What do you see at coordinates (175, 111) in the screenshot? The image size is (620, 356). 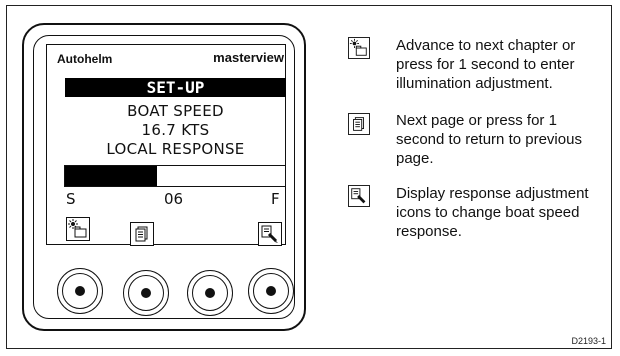 I see `lcd-line-boat-speed: BOAT SPEED` at bounding box center [175, 111].